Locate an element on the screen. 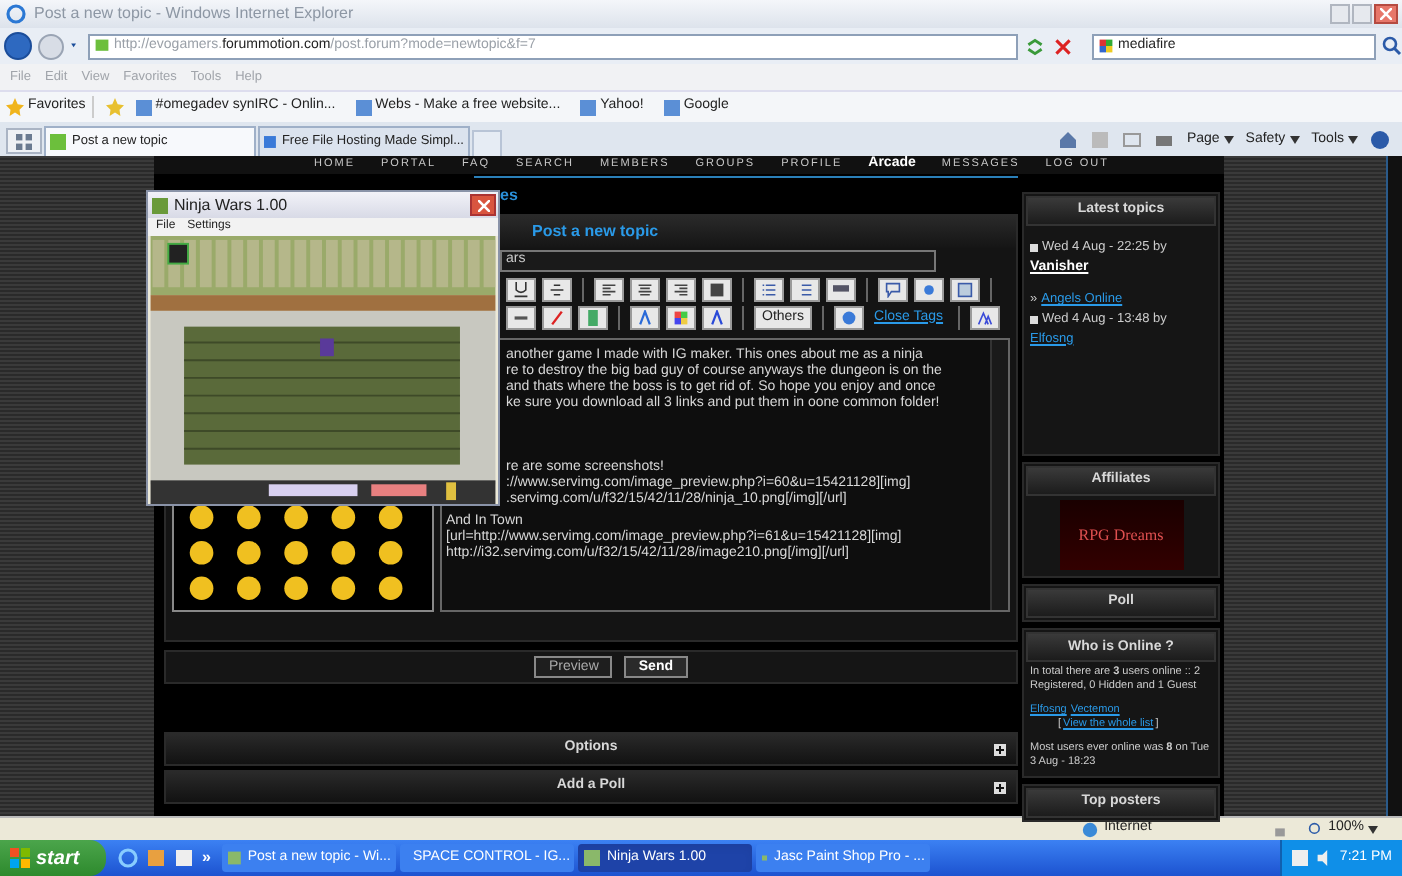  code-icon is located at coordinates (929, 290).